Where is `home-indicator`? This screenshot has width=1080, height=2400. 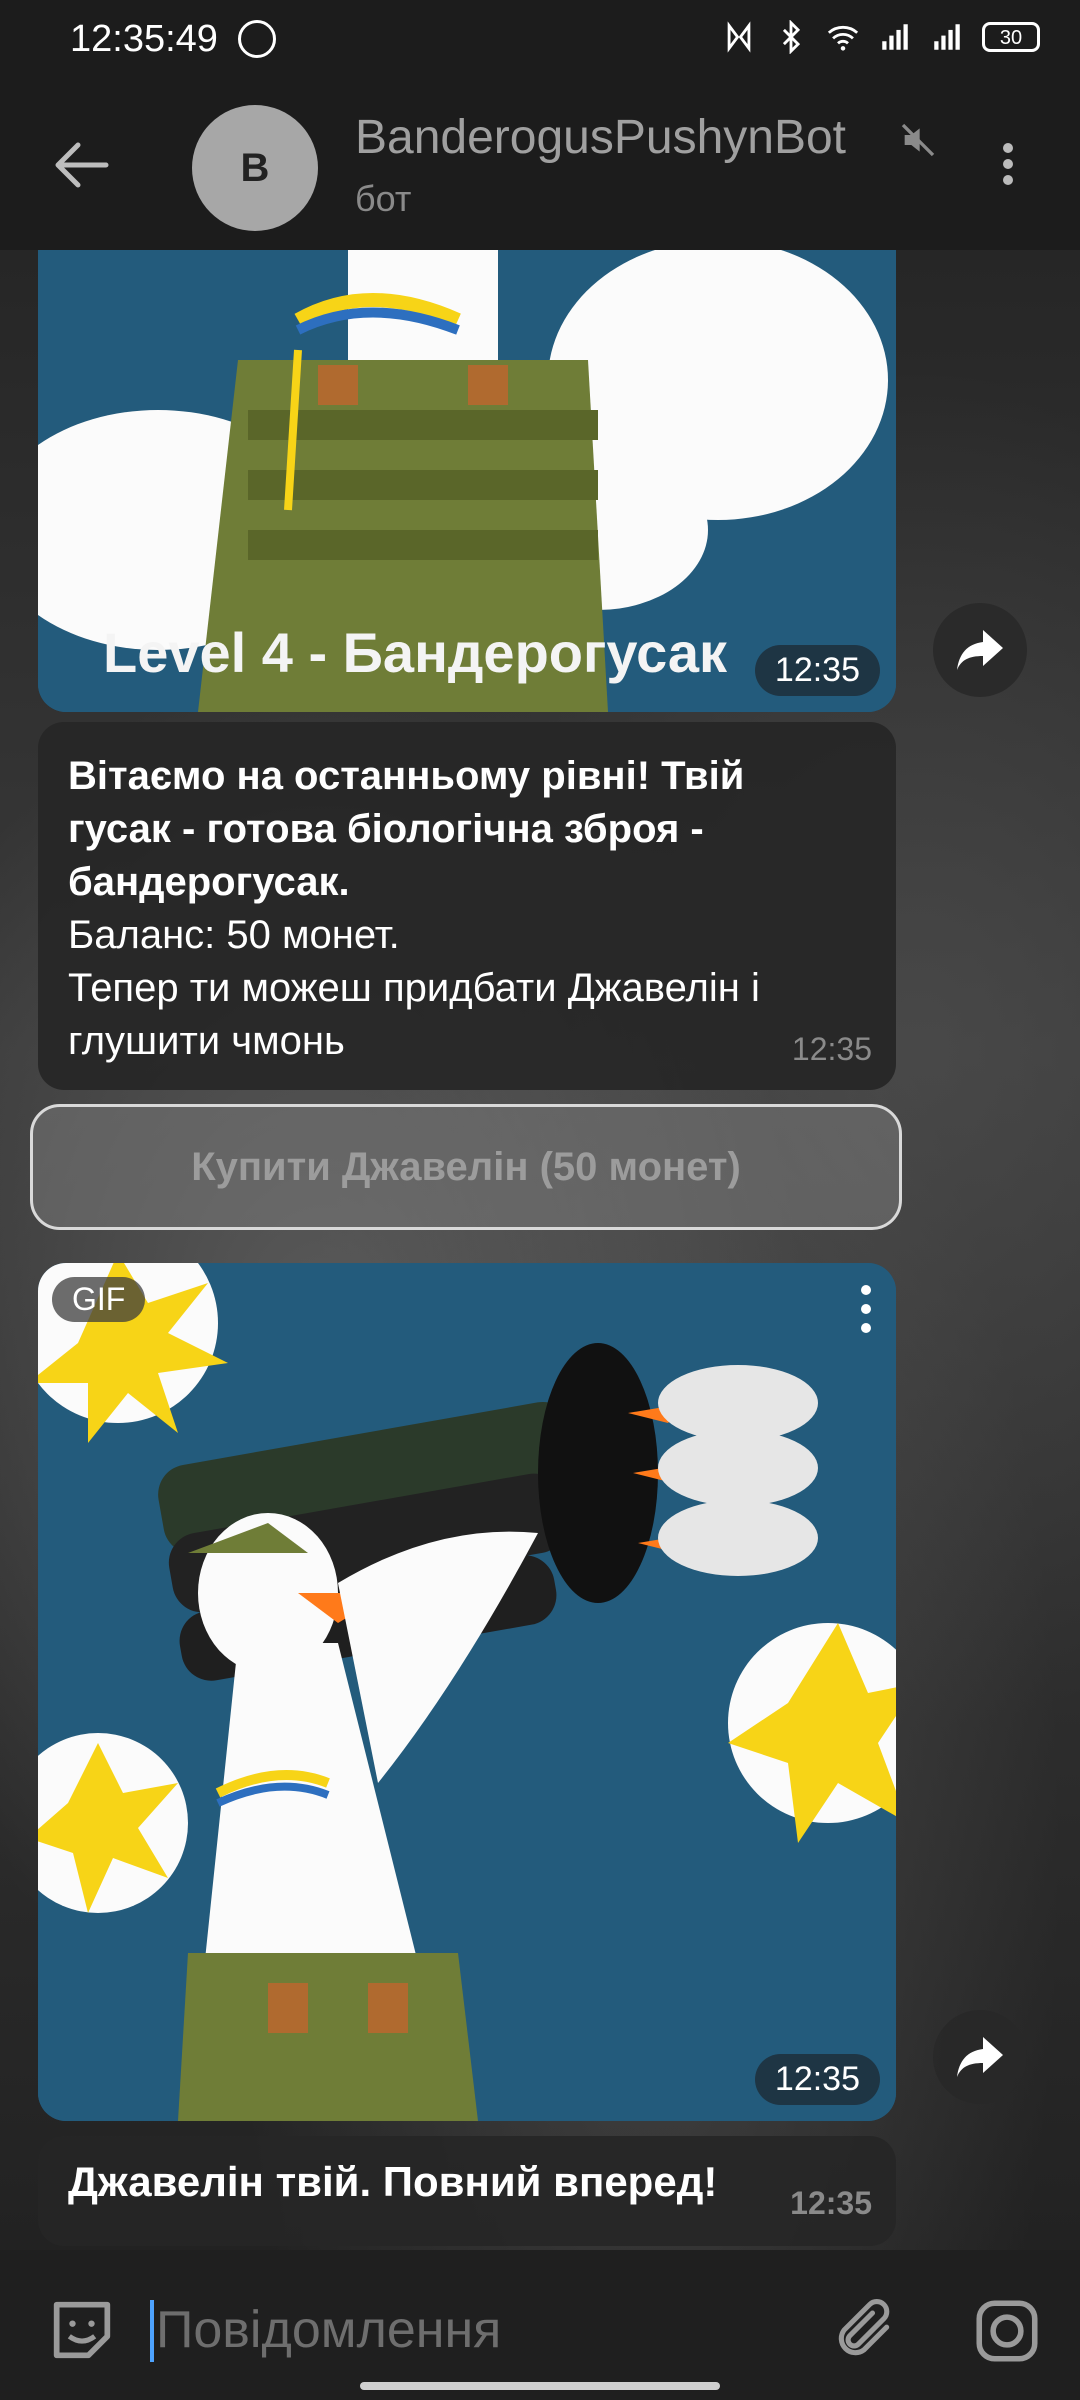
home-indicator is located at coordinates (540, 2386).